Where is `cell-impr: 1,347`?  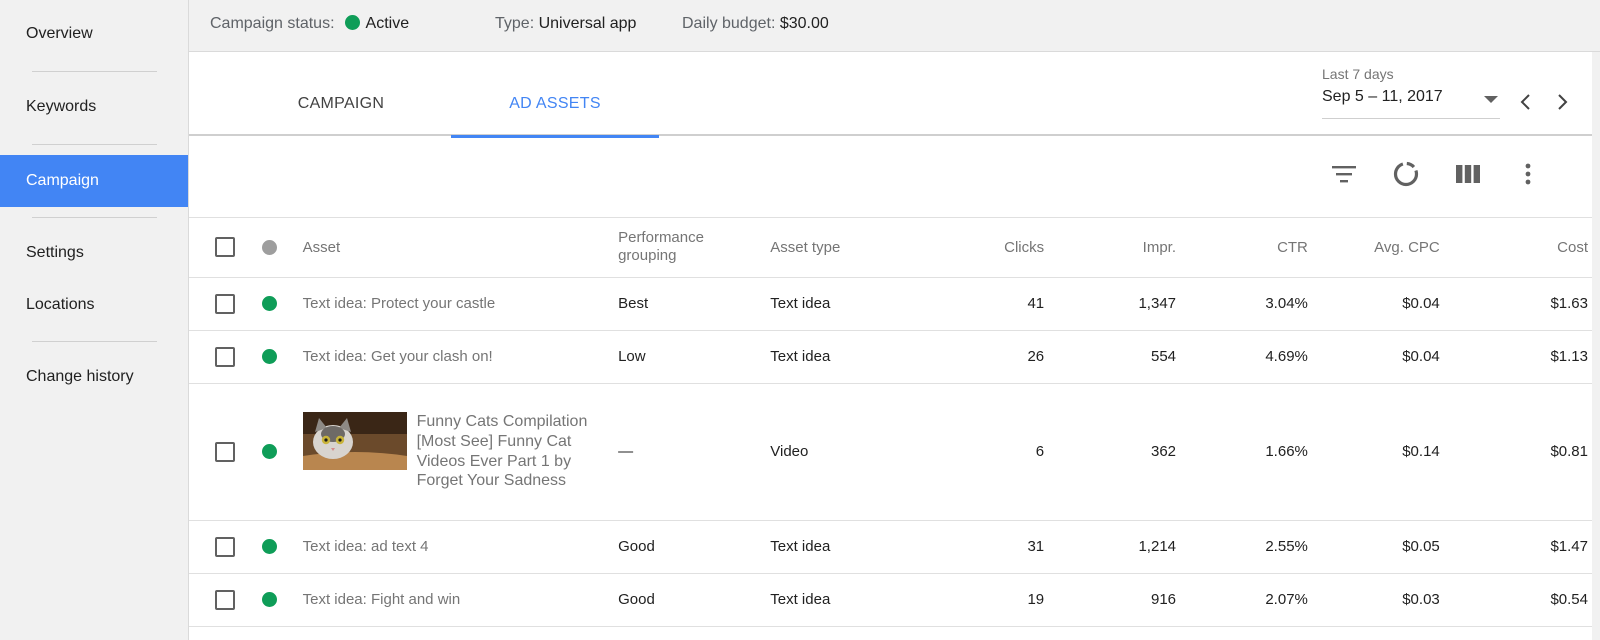 cell-impr: 1,347 is located at coordinates (1110, 304).